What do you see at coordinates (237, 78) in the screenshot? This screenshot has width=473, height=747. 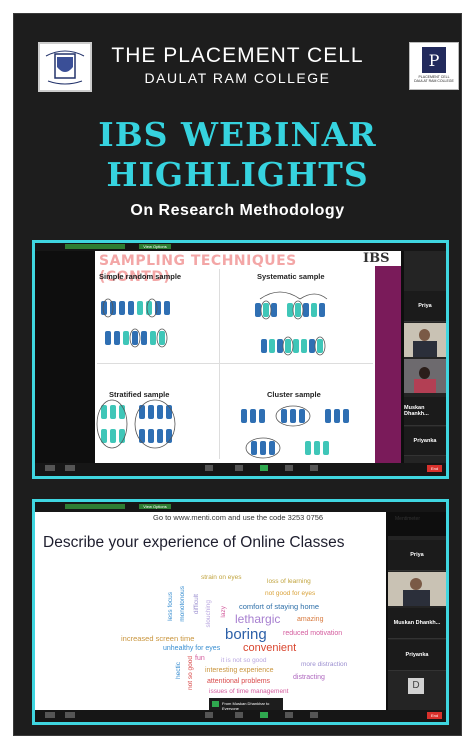 I see `title-line-2: DAULAT RAM COLLEGE` at bounding box center [237, 78].